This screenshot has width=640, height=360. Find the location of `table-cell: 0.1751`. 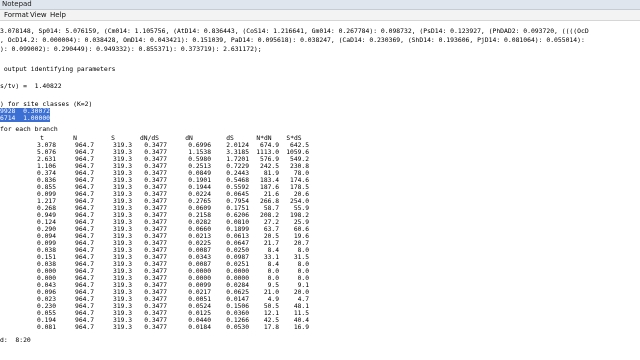

table-cell: 0.1751 is located at coordinates (237, 208).